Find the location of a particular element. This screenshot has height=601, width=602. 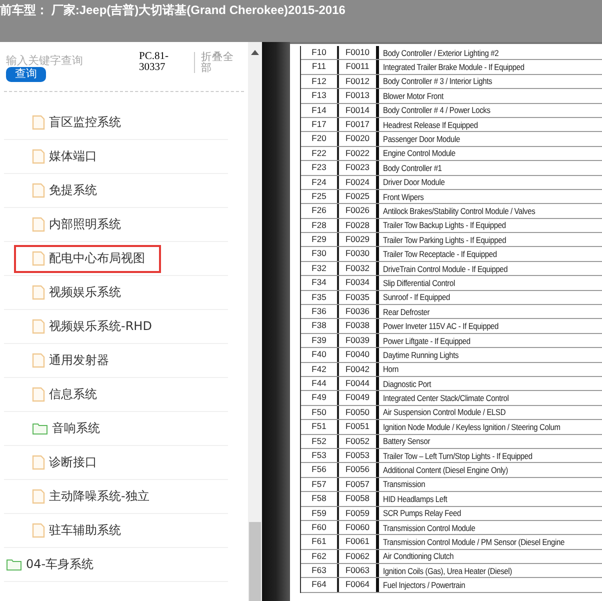

tree-item: 视频娱乐系统 is located at coordinates (75, 292).